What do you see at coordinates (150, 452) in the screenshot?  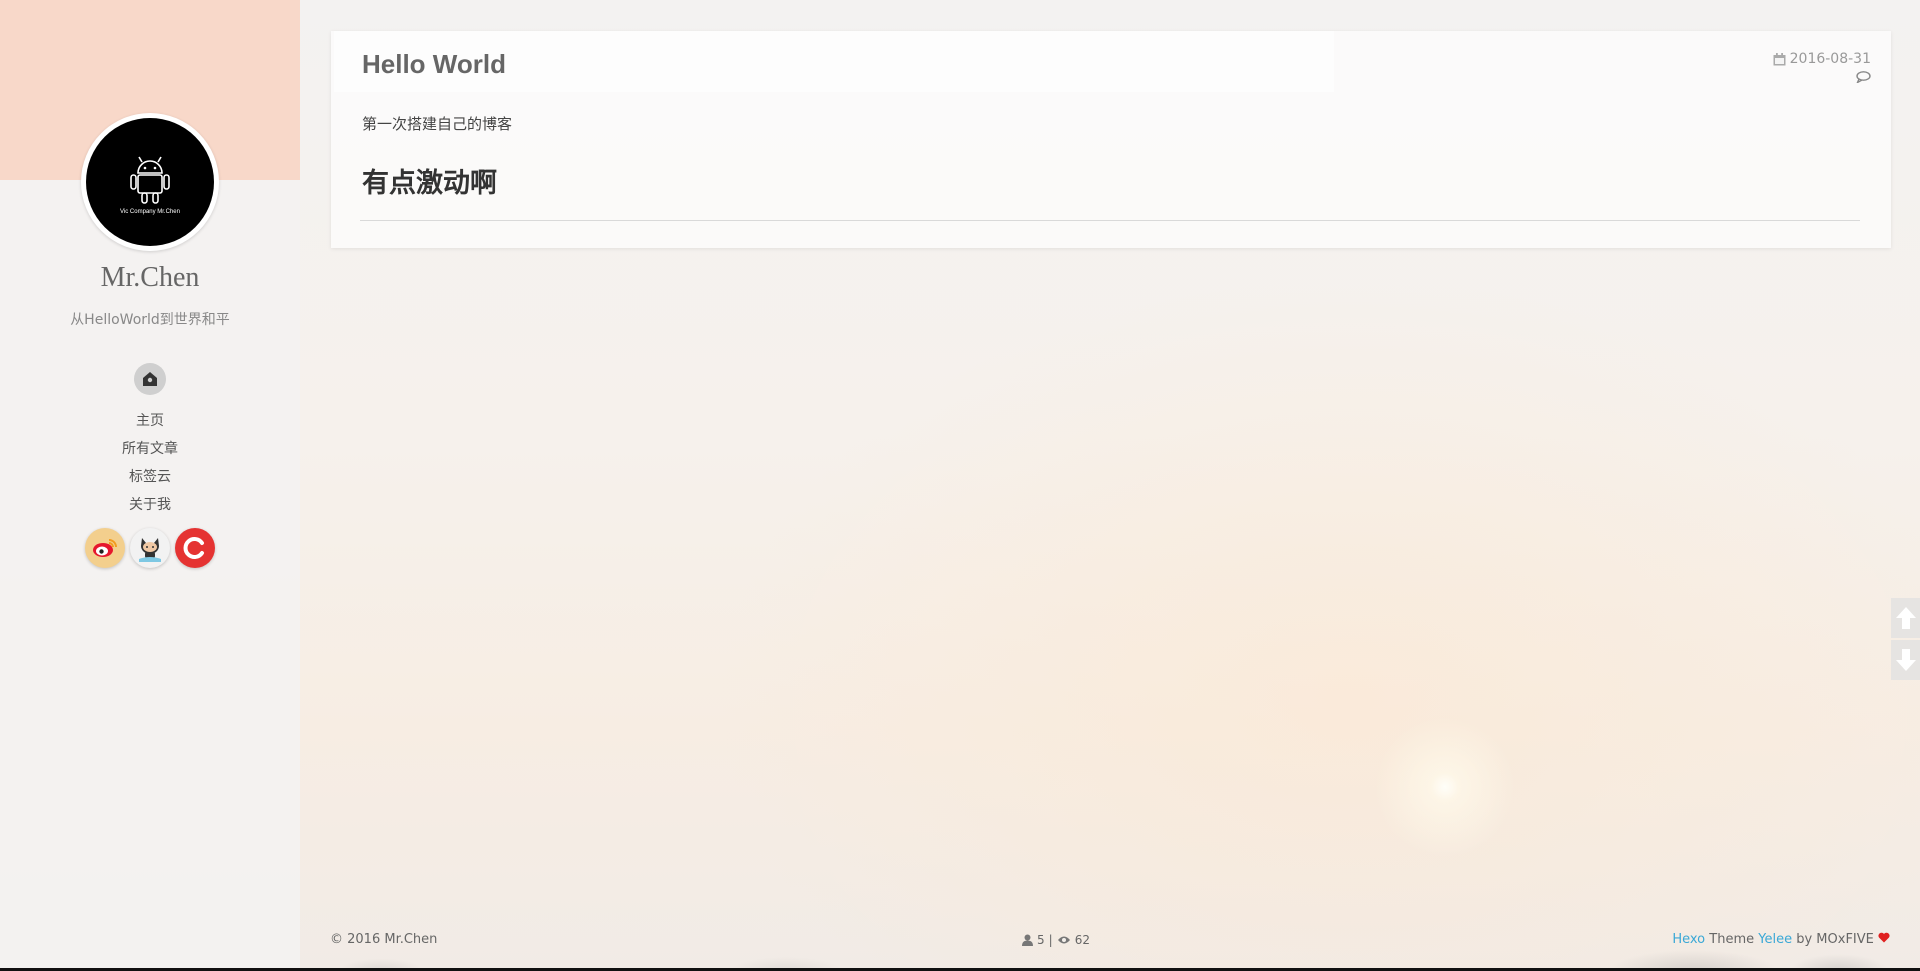 I see `nav-item-all-posts: 所有文章` at bounding box center [150, 452].